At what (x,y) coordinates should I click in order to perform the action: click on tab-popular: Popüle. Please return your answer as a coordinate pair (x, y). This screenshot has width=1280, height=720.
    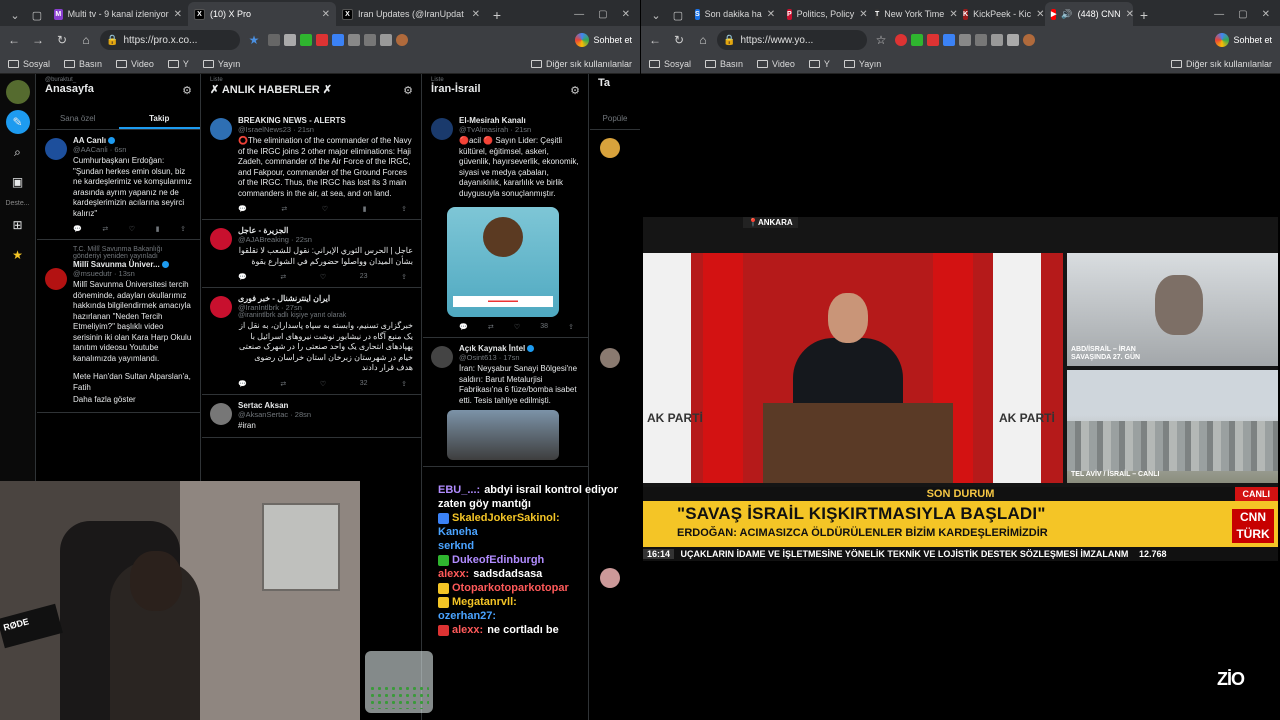
    Looking at the image, I should click on (615, 119).